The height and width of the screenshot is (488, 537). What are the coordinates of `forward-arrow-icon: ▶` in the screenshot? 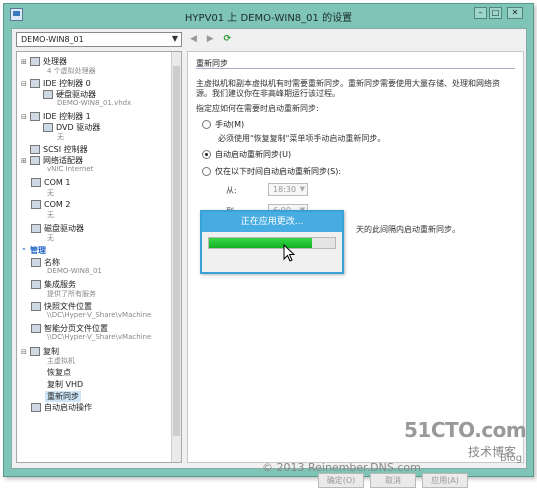 It's located at (210, 39).